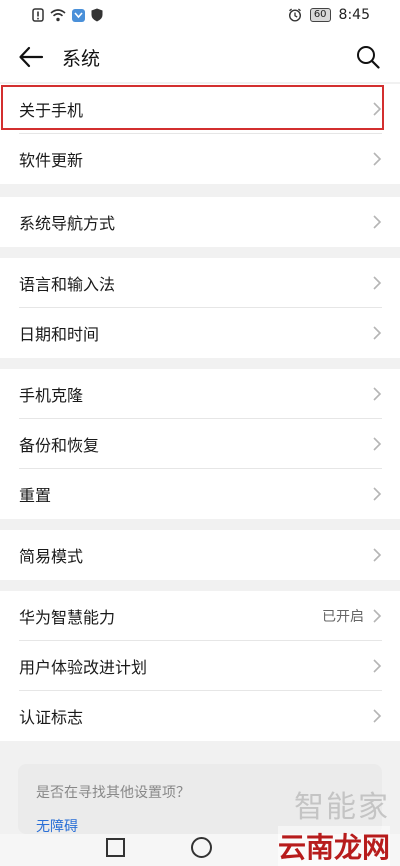  I want to click on settings-item-label: 软件更新, so click(51, 160).